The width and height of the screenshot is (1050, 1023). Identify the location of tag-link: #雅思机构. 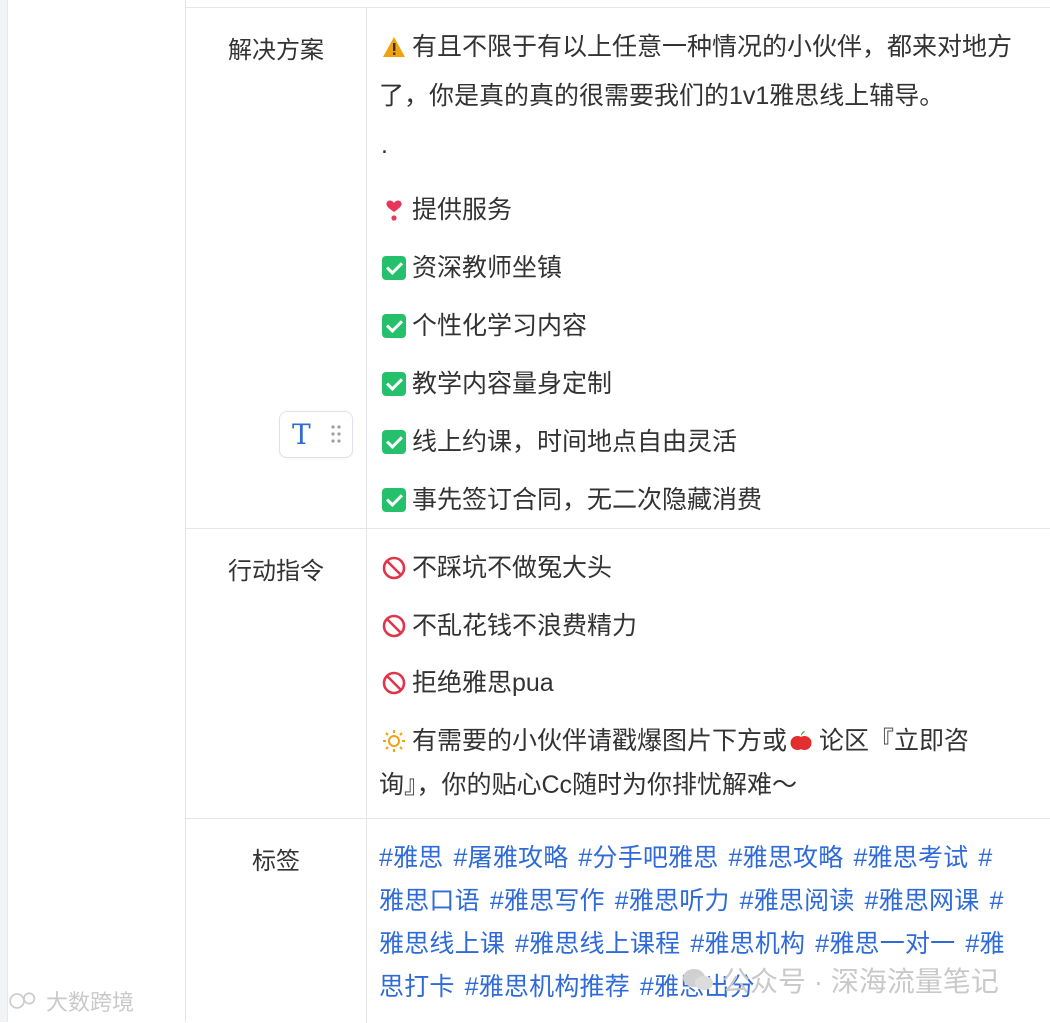
(747, 944).